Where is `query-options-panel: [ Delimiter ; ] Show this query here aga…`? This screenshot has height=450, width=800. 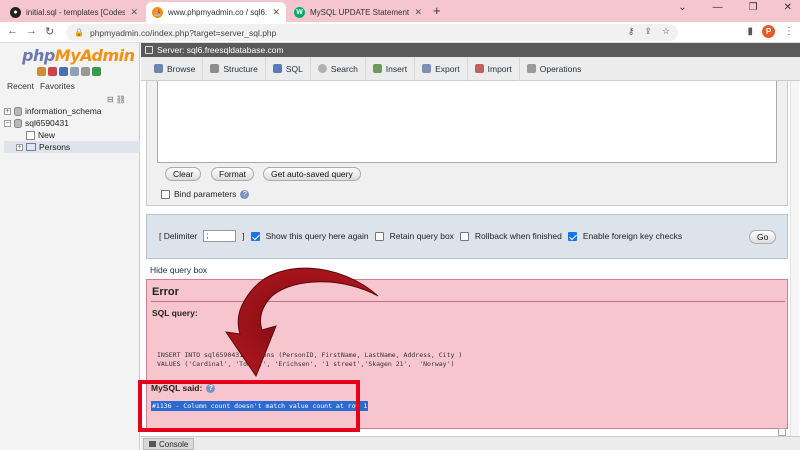
query-options-panel: [ Delimiter ; ] Show this query here aga… is located at coordinates (467, 236).